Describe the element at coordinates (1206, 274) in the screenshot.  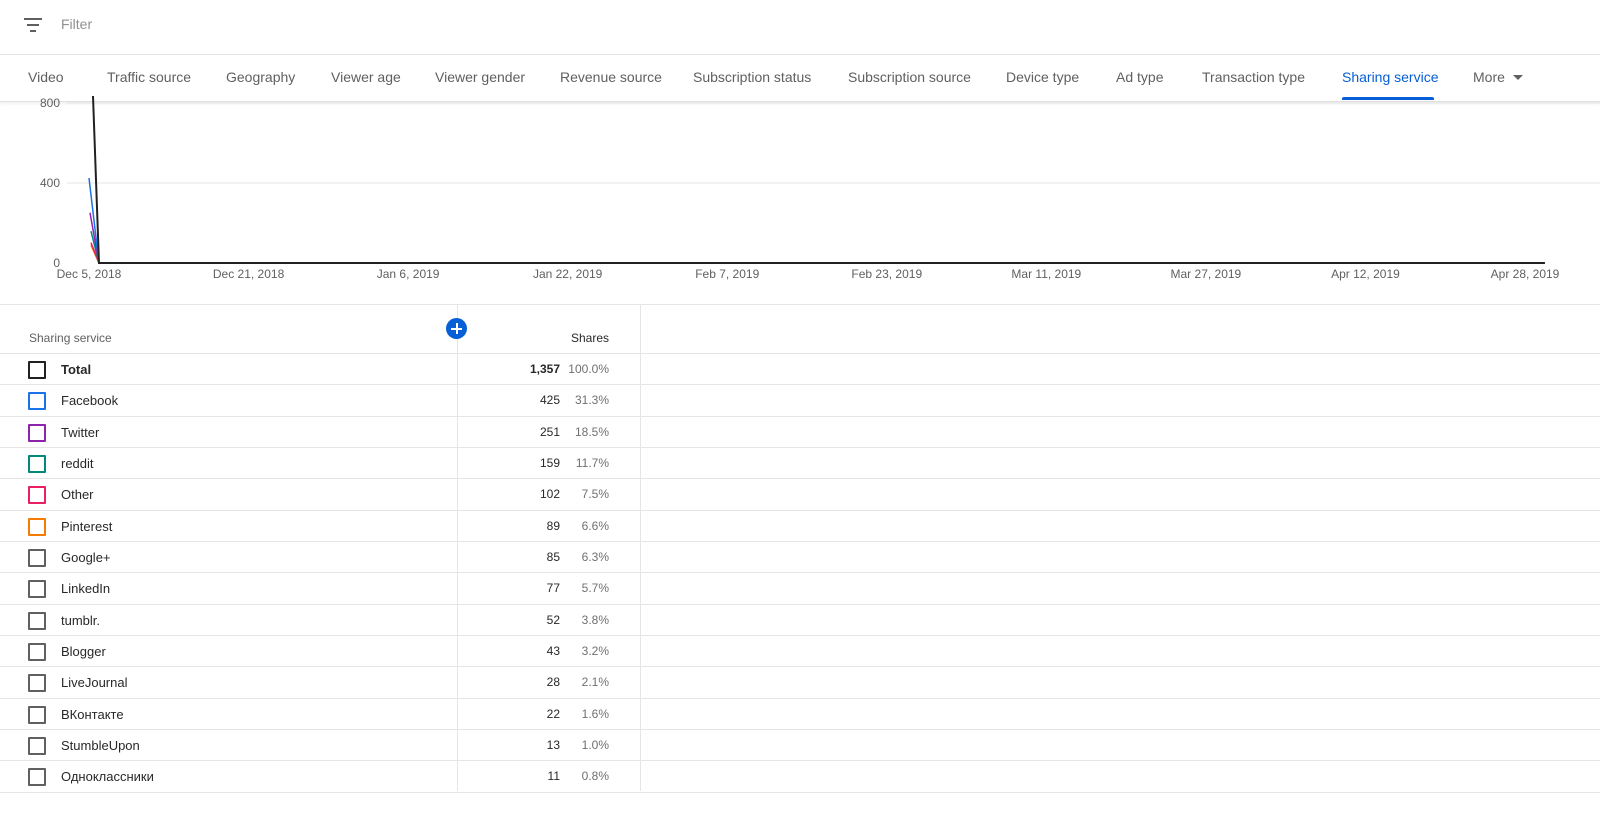
I see `x-tick-label: Mar 27, 2019` at that location.